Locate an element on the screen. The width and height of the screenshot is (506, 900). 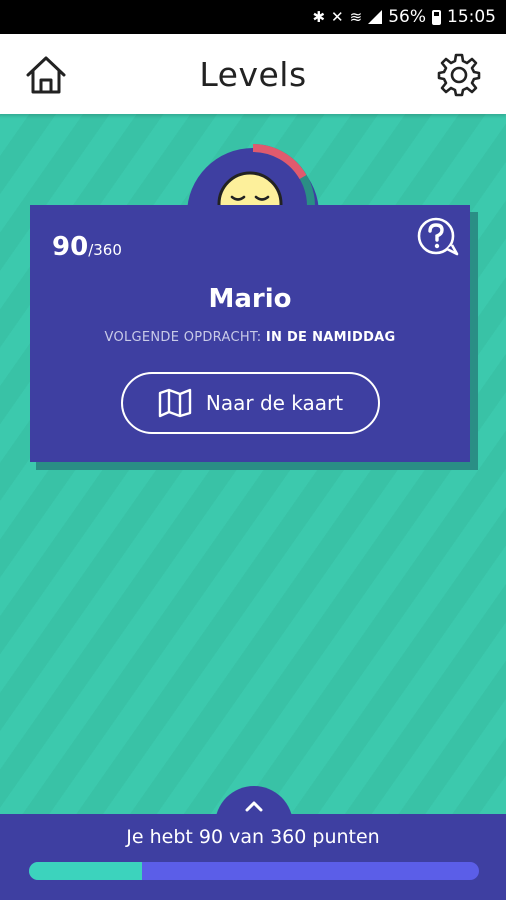
gear-icon is located at coordinates (459, 75).